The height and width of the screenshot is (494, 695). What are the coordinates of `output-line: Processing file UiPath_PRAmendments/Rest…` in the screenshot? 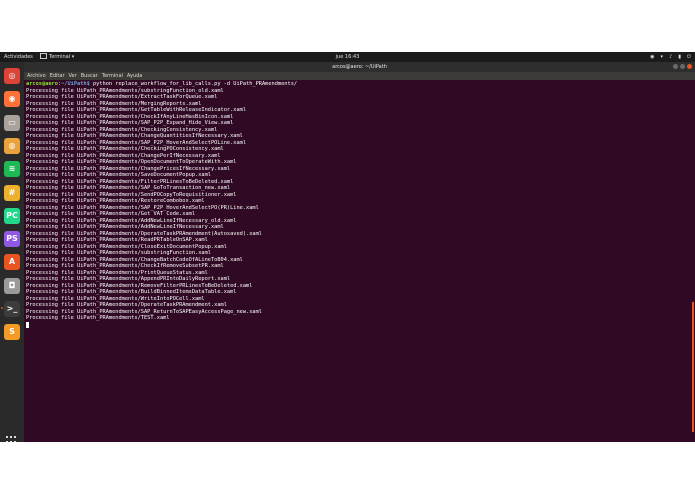 It's located at (115, 201).